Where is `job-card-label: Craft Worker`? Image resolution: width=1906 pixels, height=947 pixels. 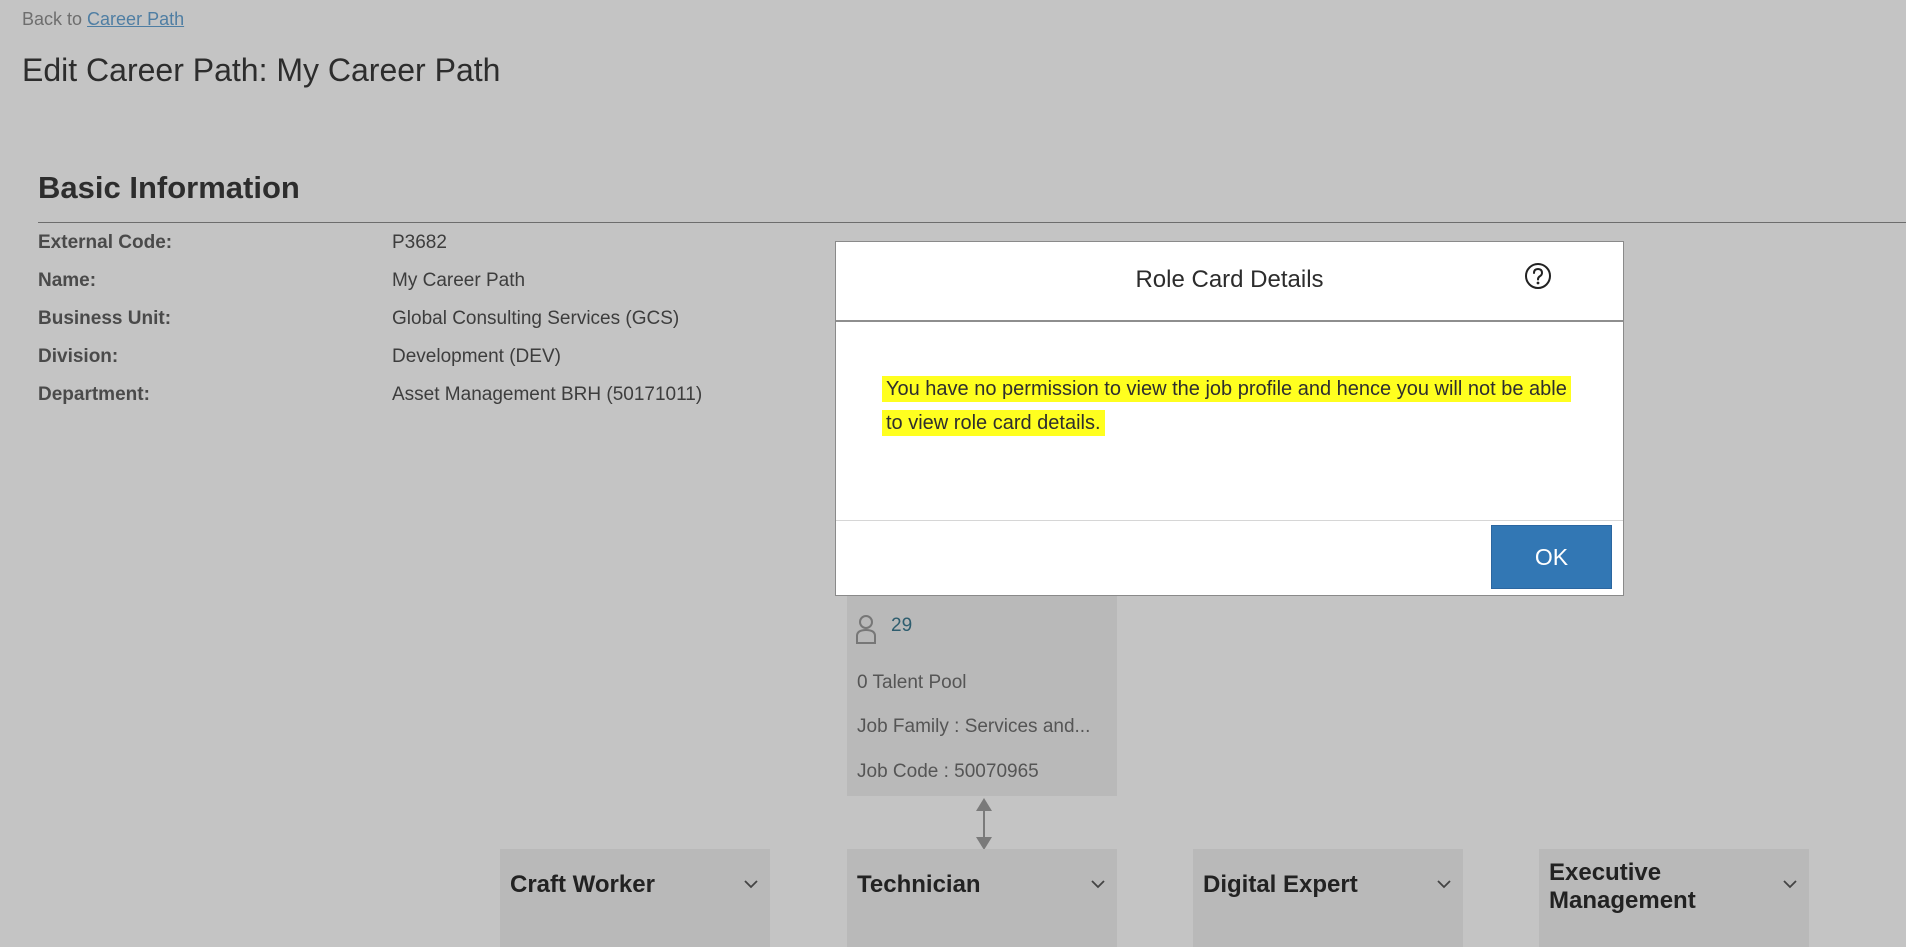 job-card-label: Craft Worker is located at coordinates (582, 884).